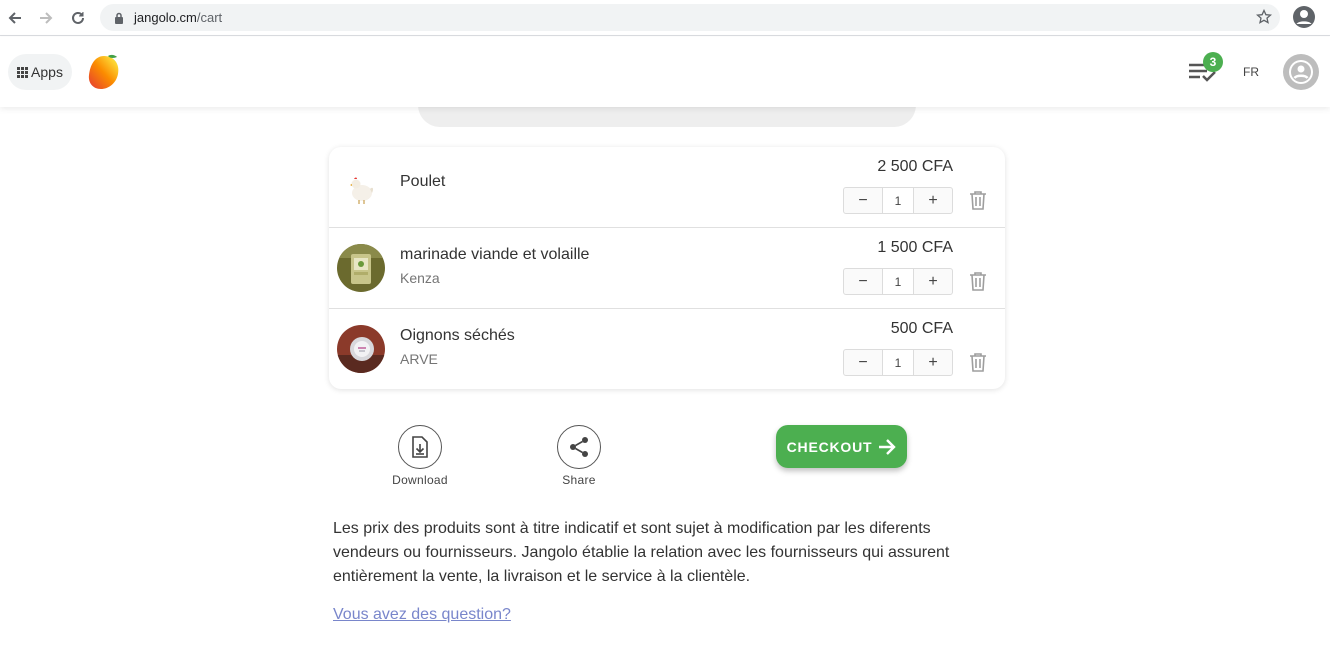 This screenshot has height=651, width=1330. What do you see at coordinates (119, 20) in the screenshot?
I see `lock-icon` at bounding box center [119, 20].